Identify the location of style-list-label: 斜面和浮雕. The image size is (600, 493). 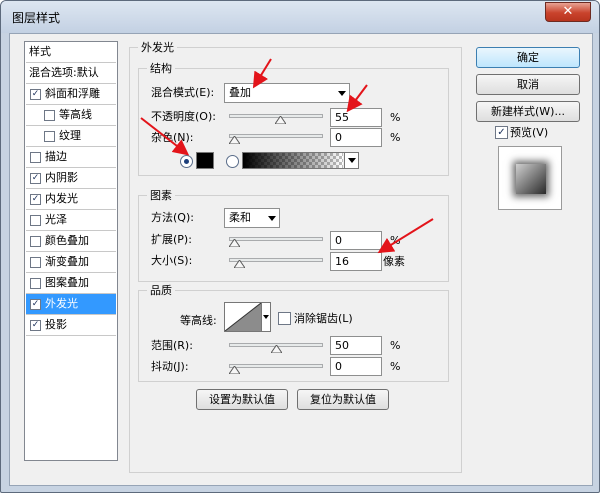
(72, 93).